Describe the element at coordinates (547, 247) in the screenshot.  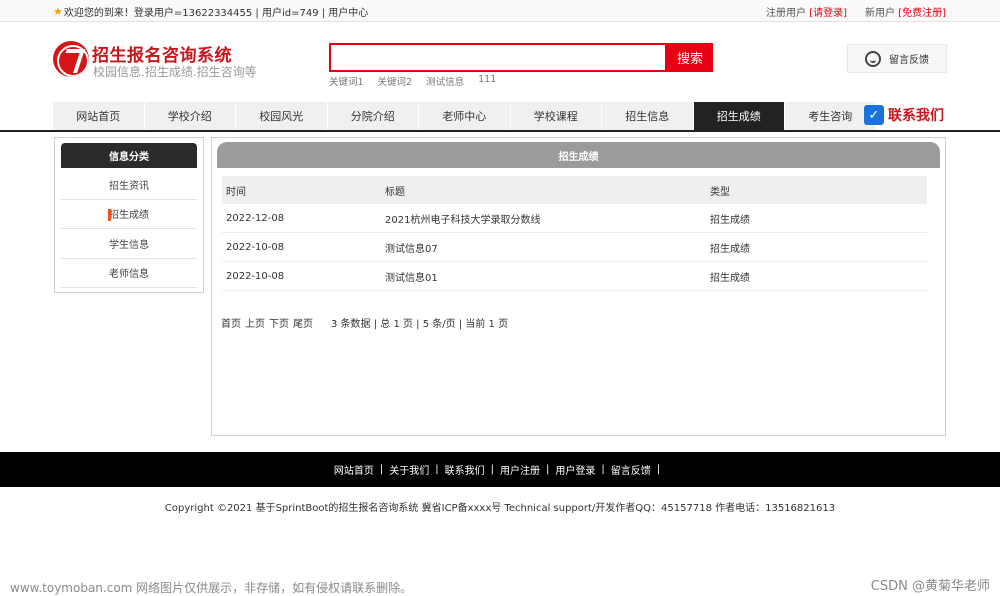
I see `row-title-link: 测试信息07` at that location.